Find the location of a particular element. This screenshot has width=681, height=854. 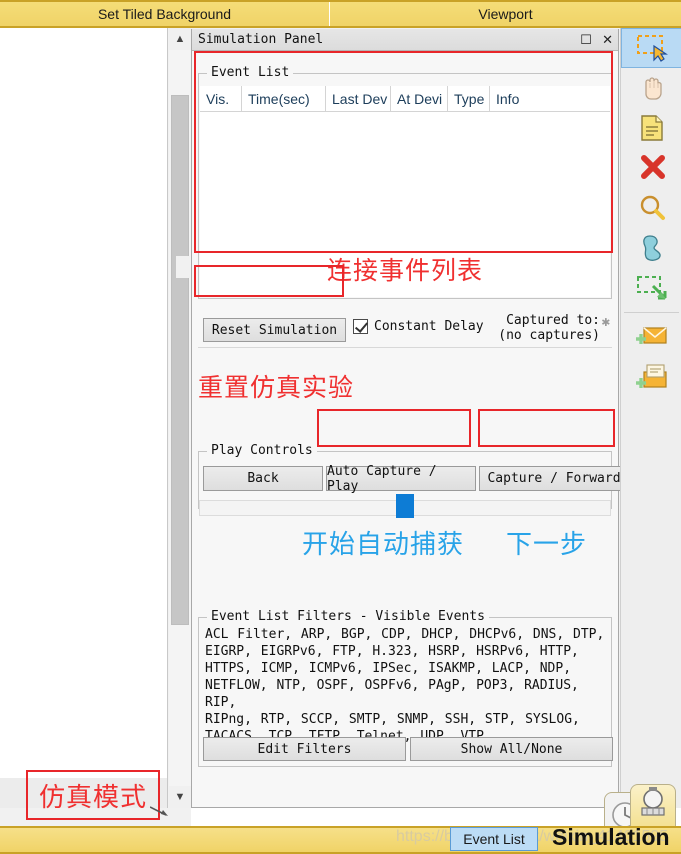

column-header-vis: Vis. is located at coordinates (221, 98).